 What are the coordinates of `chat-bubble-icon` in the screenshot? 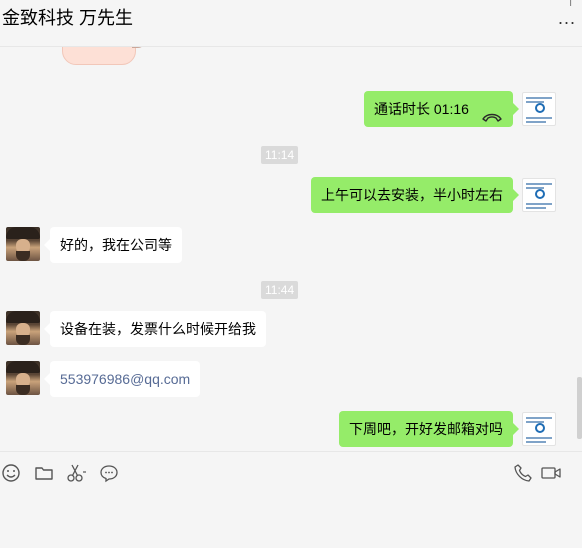 It's located at (109, 473).